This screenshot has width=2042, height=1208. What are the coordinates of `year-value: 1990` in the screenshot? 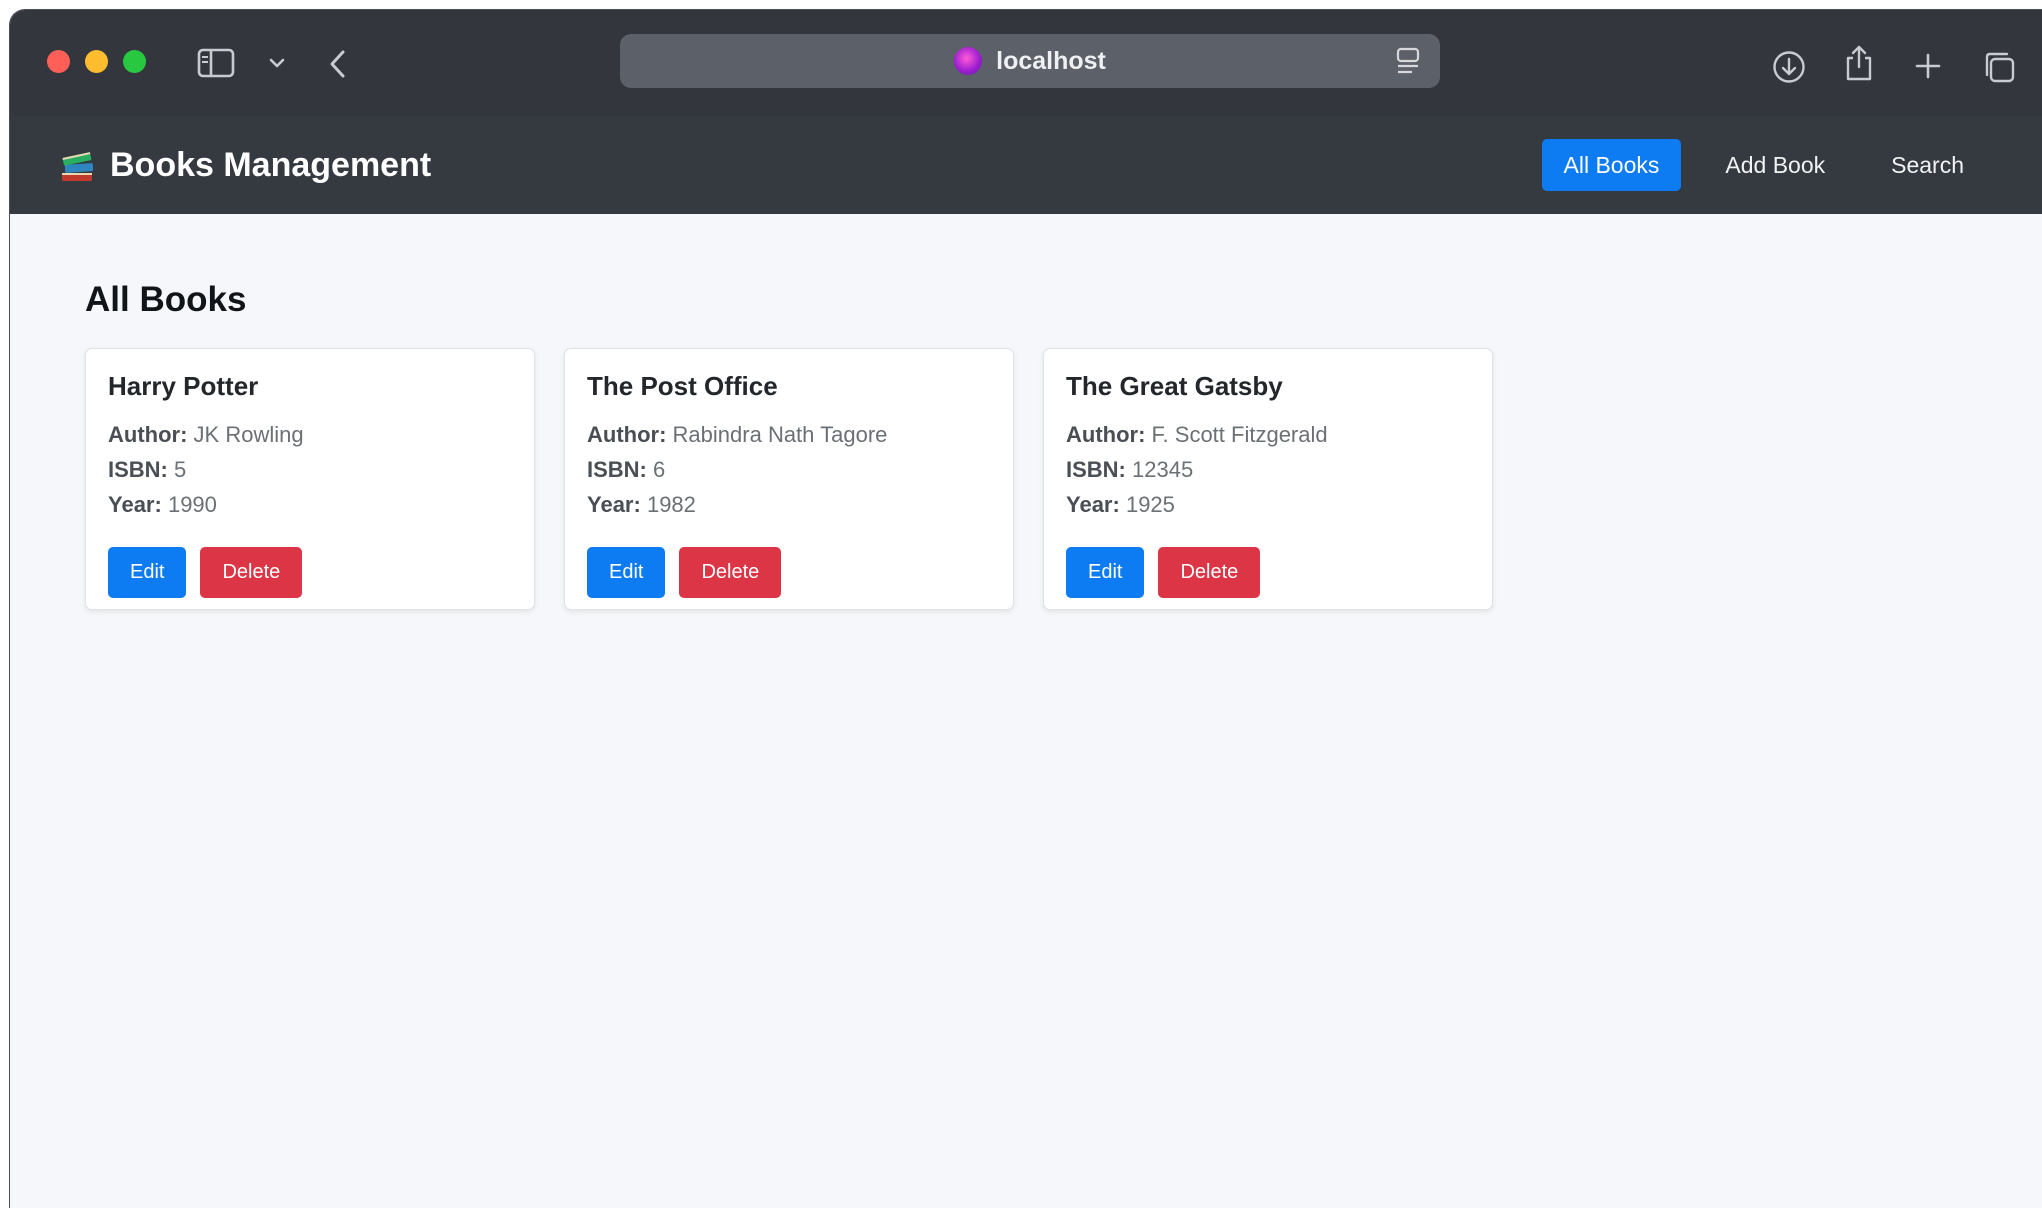 It's located at (192, 504).